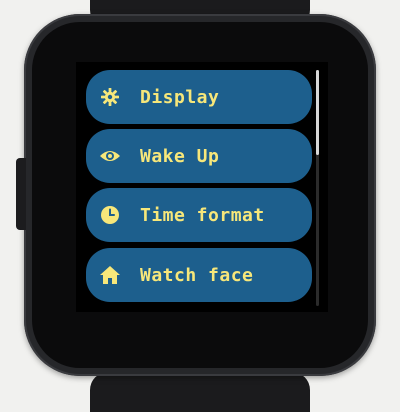 Image resolution: width=400 pixels, height=412 pixels. I want to click on watch-side-button, so click(21, 194).